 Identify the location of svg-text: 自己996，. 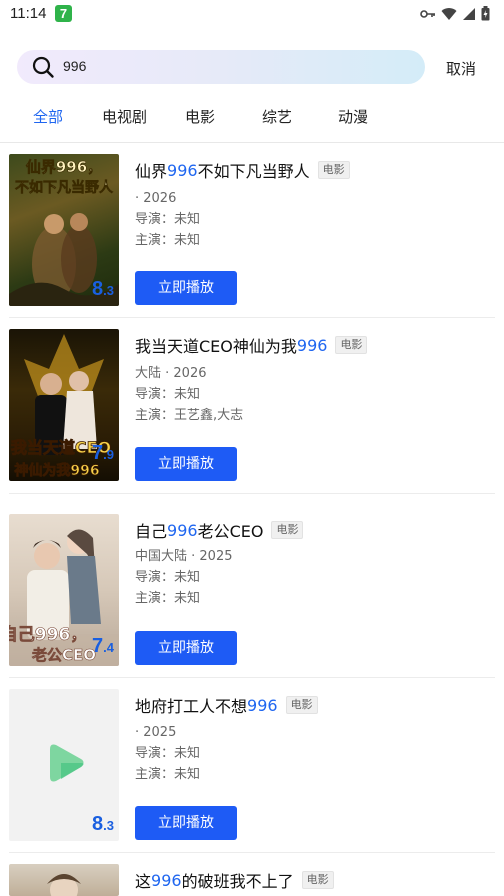
(48, 634).